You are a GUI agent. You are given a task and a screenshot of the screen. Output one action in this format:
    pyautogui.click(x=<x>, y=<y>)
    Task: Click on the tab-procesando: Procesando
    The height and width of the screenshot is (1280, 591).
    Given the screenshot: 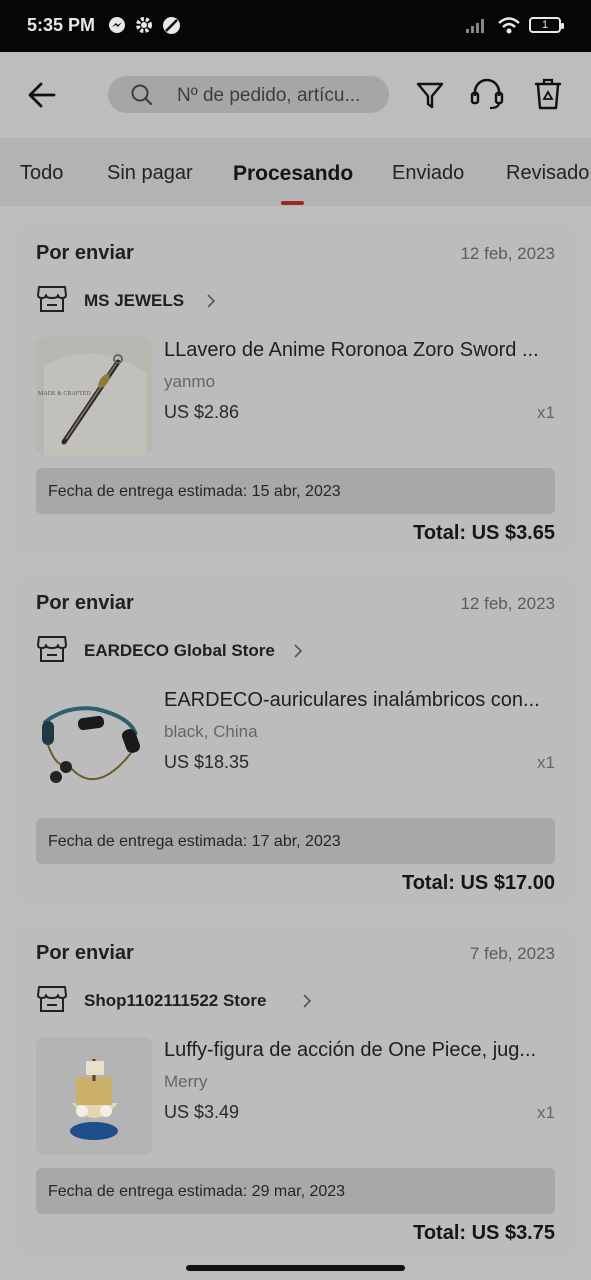 What is the action you would take?
    pyautogui.click(x=293, y=174)
    